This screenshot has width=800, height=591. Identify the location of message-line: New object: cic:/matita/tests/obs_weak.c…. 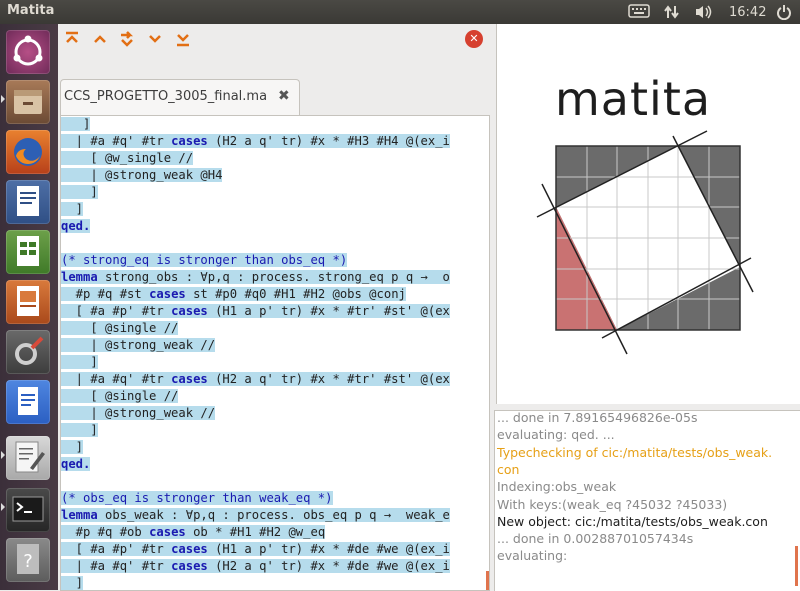
(632, 521).